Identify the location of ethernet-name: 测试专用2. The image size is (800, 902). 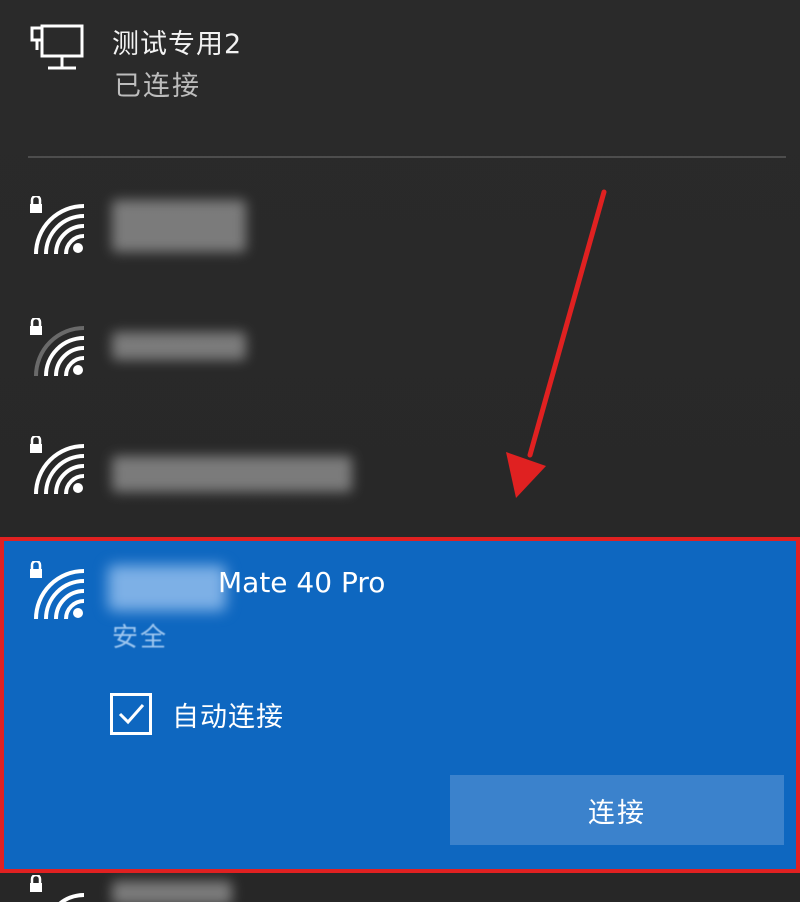
(177, 44).